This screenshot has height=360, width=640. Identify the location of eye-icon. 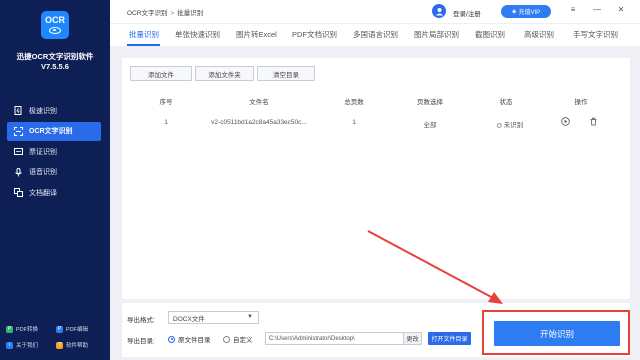
(55, 30).